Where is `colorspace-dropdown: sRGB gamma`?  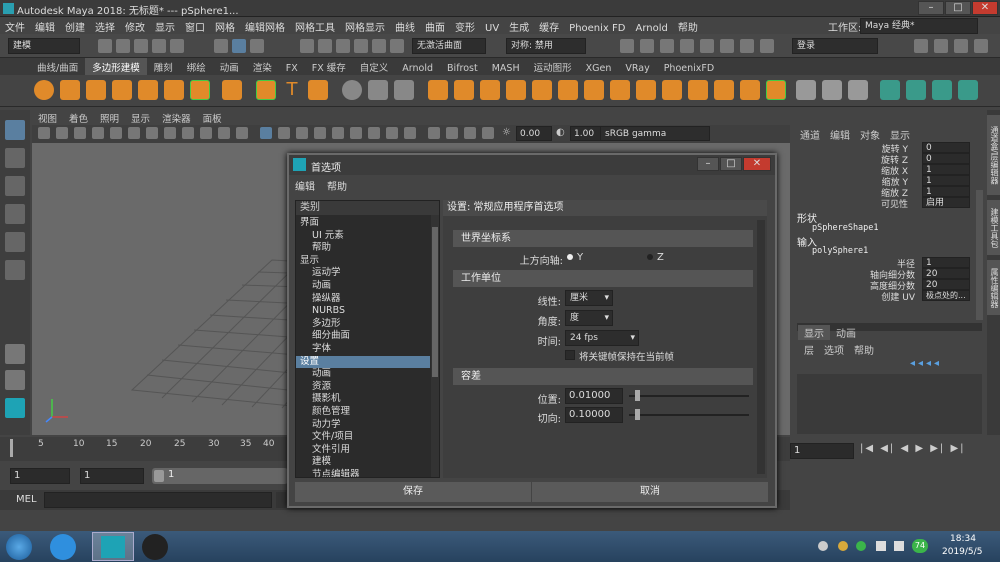 colorspace-dropdown: sRGB gamma is located at coordinates (655, 133).